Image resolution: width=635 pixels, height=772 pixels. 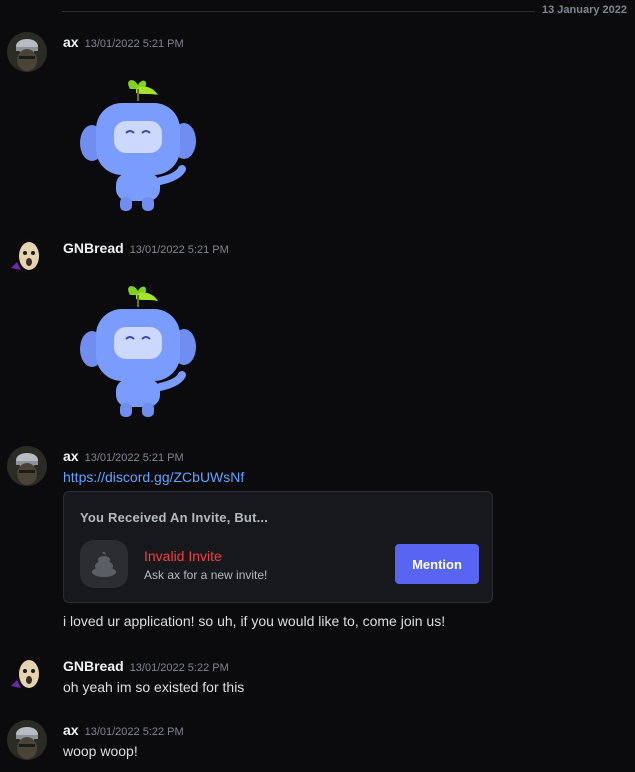 I want to click on message-text: oh yeah im so existed for this, so click(x=154, y=687).